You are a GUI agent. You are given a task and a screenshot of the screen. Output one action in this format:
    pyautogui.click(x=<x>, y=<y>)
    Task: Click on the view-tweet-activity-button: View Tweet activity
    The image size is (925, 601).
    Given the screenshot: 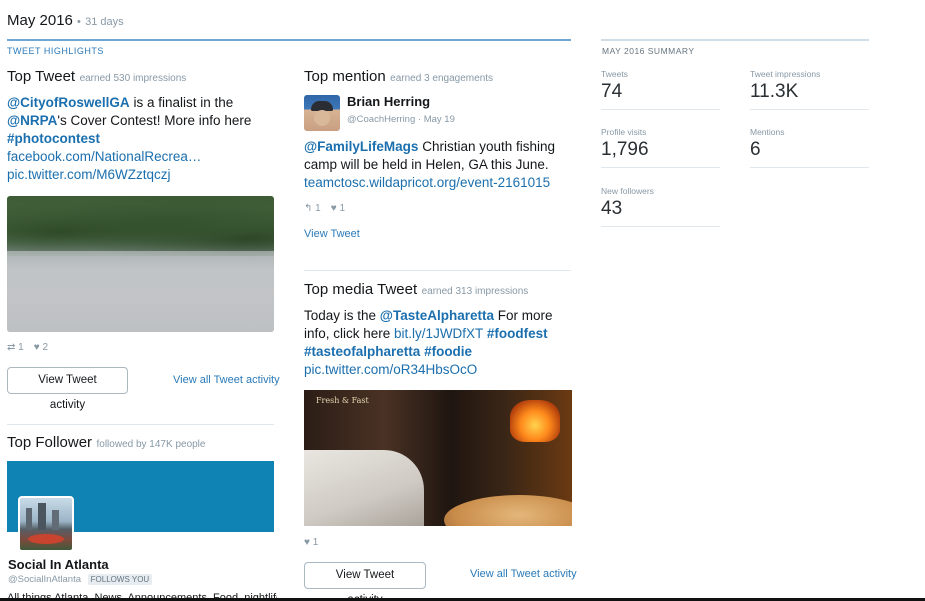 What is the action you would take?
    pyautogui.click(x=67, y=389)
    